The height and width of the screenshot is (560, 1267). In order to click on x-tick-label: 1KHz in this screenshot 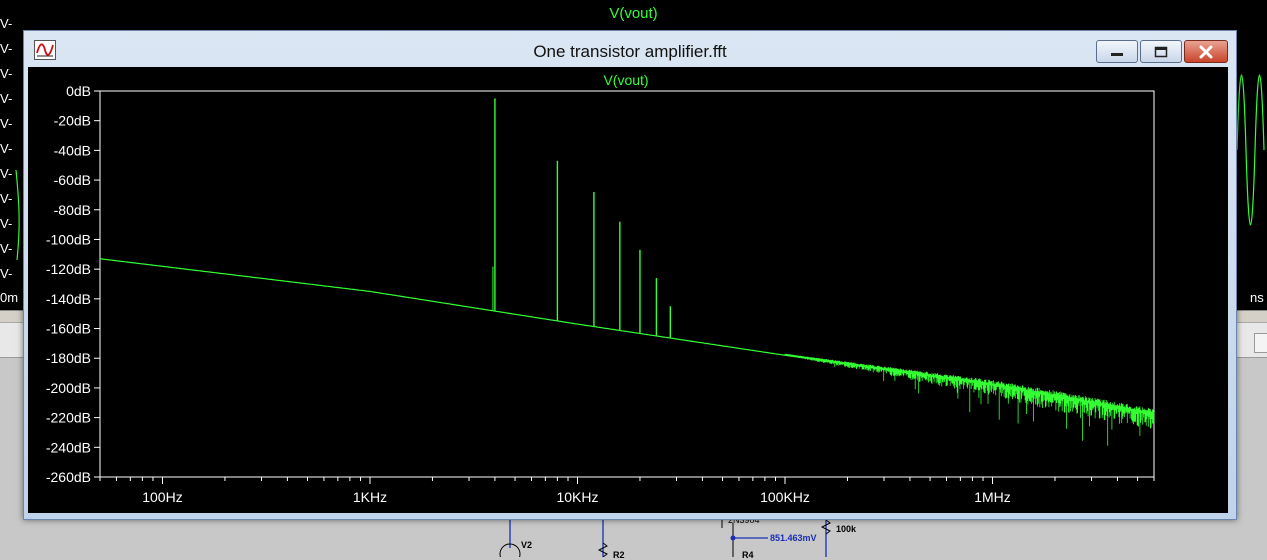, I will do `click(370, 497)`.